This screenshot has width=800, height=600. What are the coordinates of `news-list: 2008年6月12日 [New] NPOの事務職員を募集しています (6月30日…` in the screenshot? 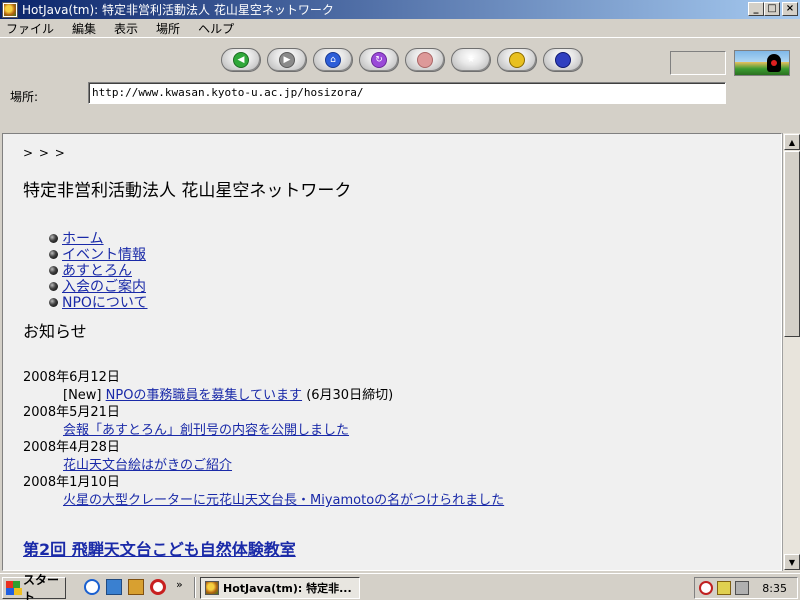 It's located at (263, 440).